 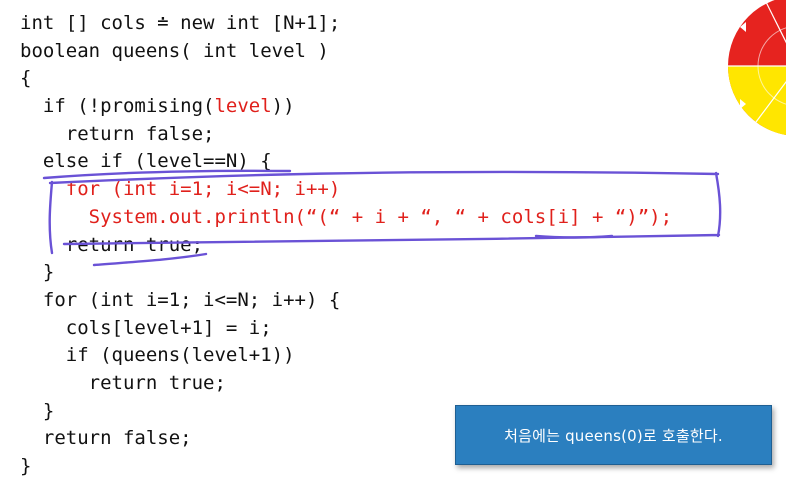 What do you see at coordinates (180, 299) in the screenshot?
I see `code-token: for (int i=1; i<=N; i++) {` at bounding box center [180, 299].